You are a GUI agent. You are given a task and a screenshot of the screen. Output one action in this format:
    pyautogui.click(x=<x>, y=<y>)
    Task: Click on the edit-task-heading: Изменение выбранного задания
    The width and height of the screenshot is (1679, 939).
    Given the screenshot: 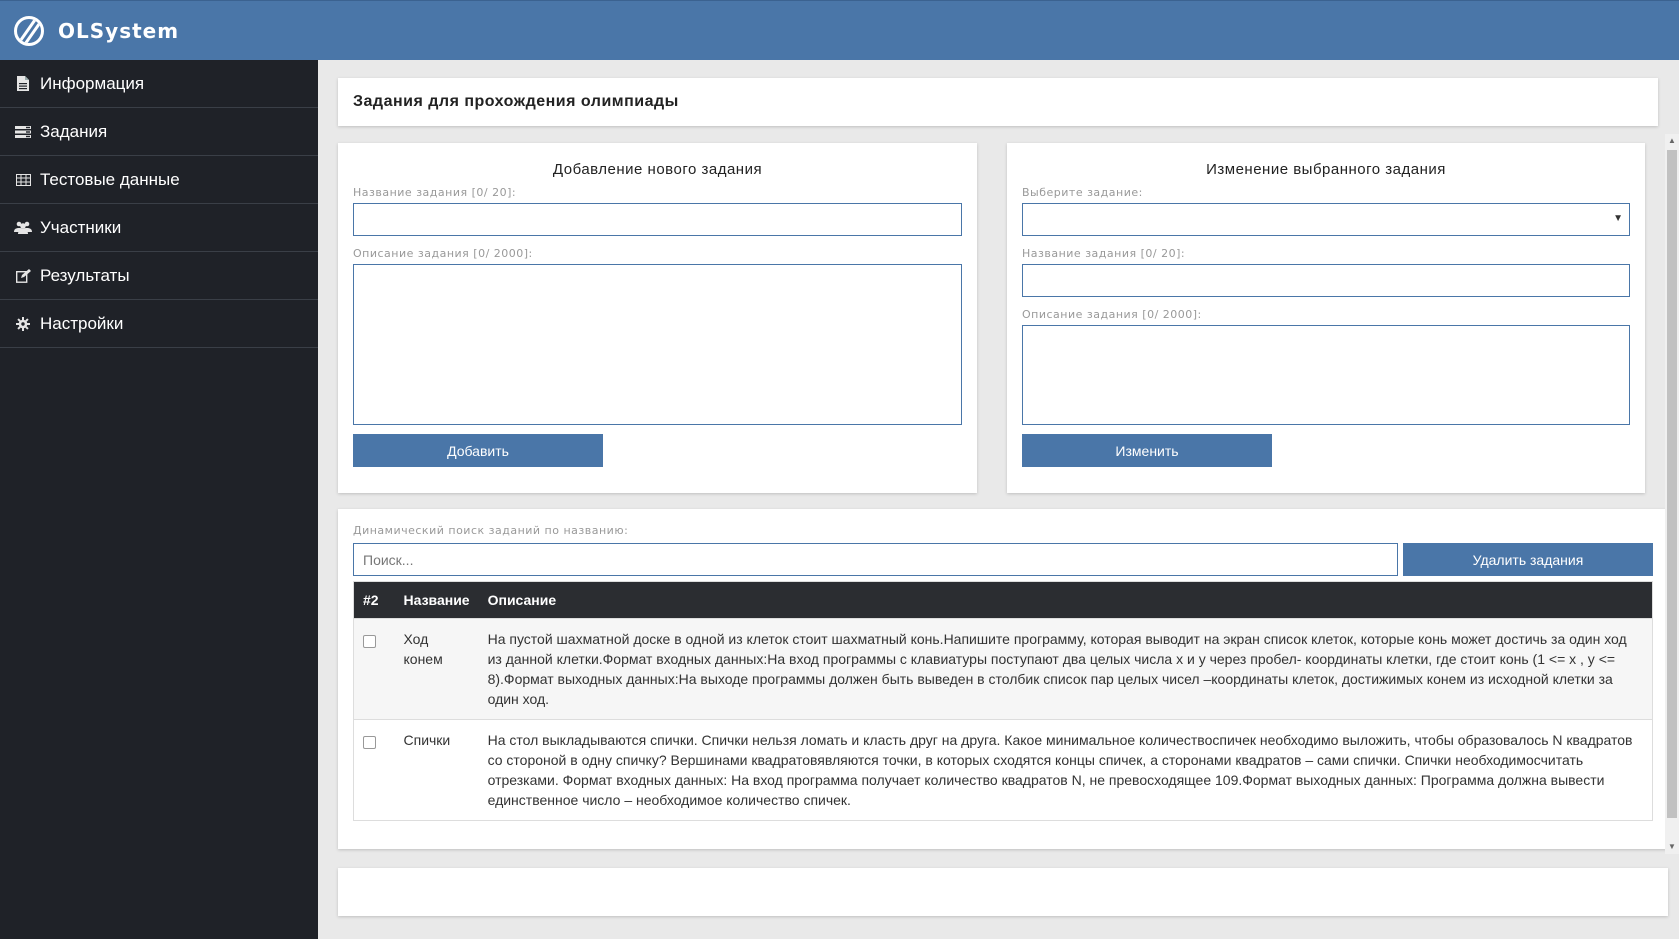 What is the action you would take?
    pyautogui.click(x=1326, y=169)
    